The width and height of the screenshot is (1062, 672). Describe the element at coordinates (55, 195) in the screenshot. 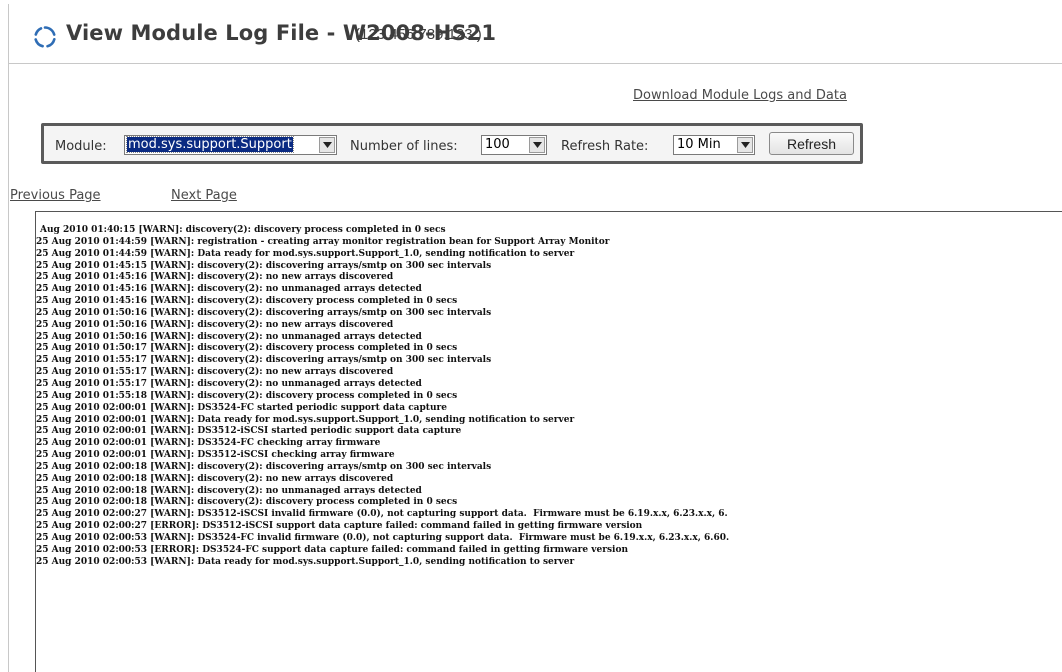

I see `previous-page-link: Previous Page` at that location.